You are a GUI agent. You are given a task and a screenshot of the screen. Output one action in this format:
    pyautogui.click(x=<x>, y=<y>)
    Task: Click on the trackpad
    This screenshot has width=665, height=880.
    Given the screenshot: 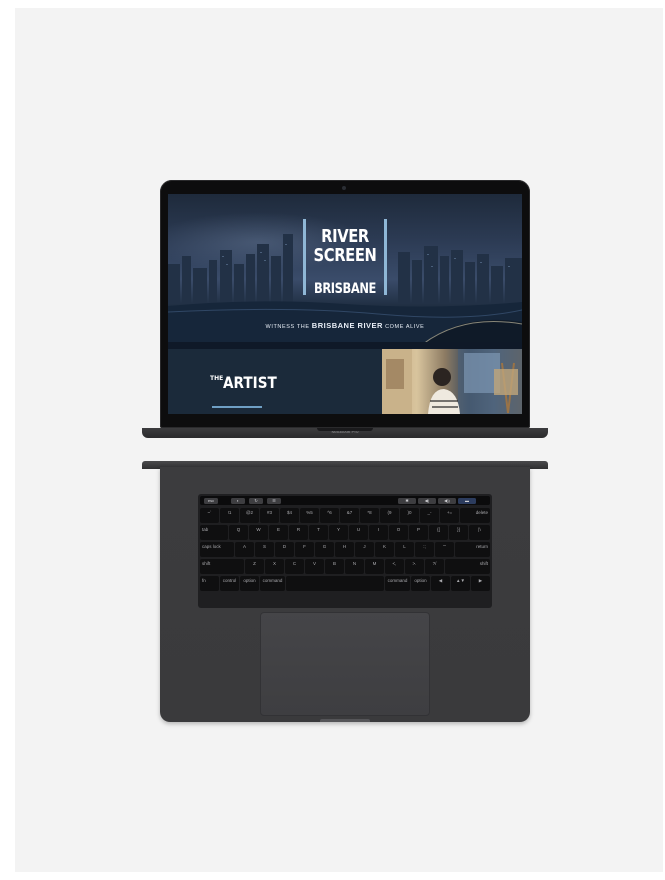 What is the action you would take?
    pyautogui.click(x=345, y=664)
    